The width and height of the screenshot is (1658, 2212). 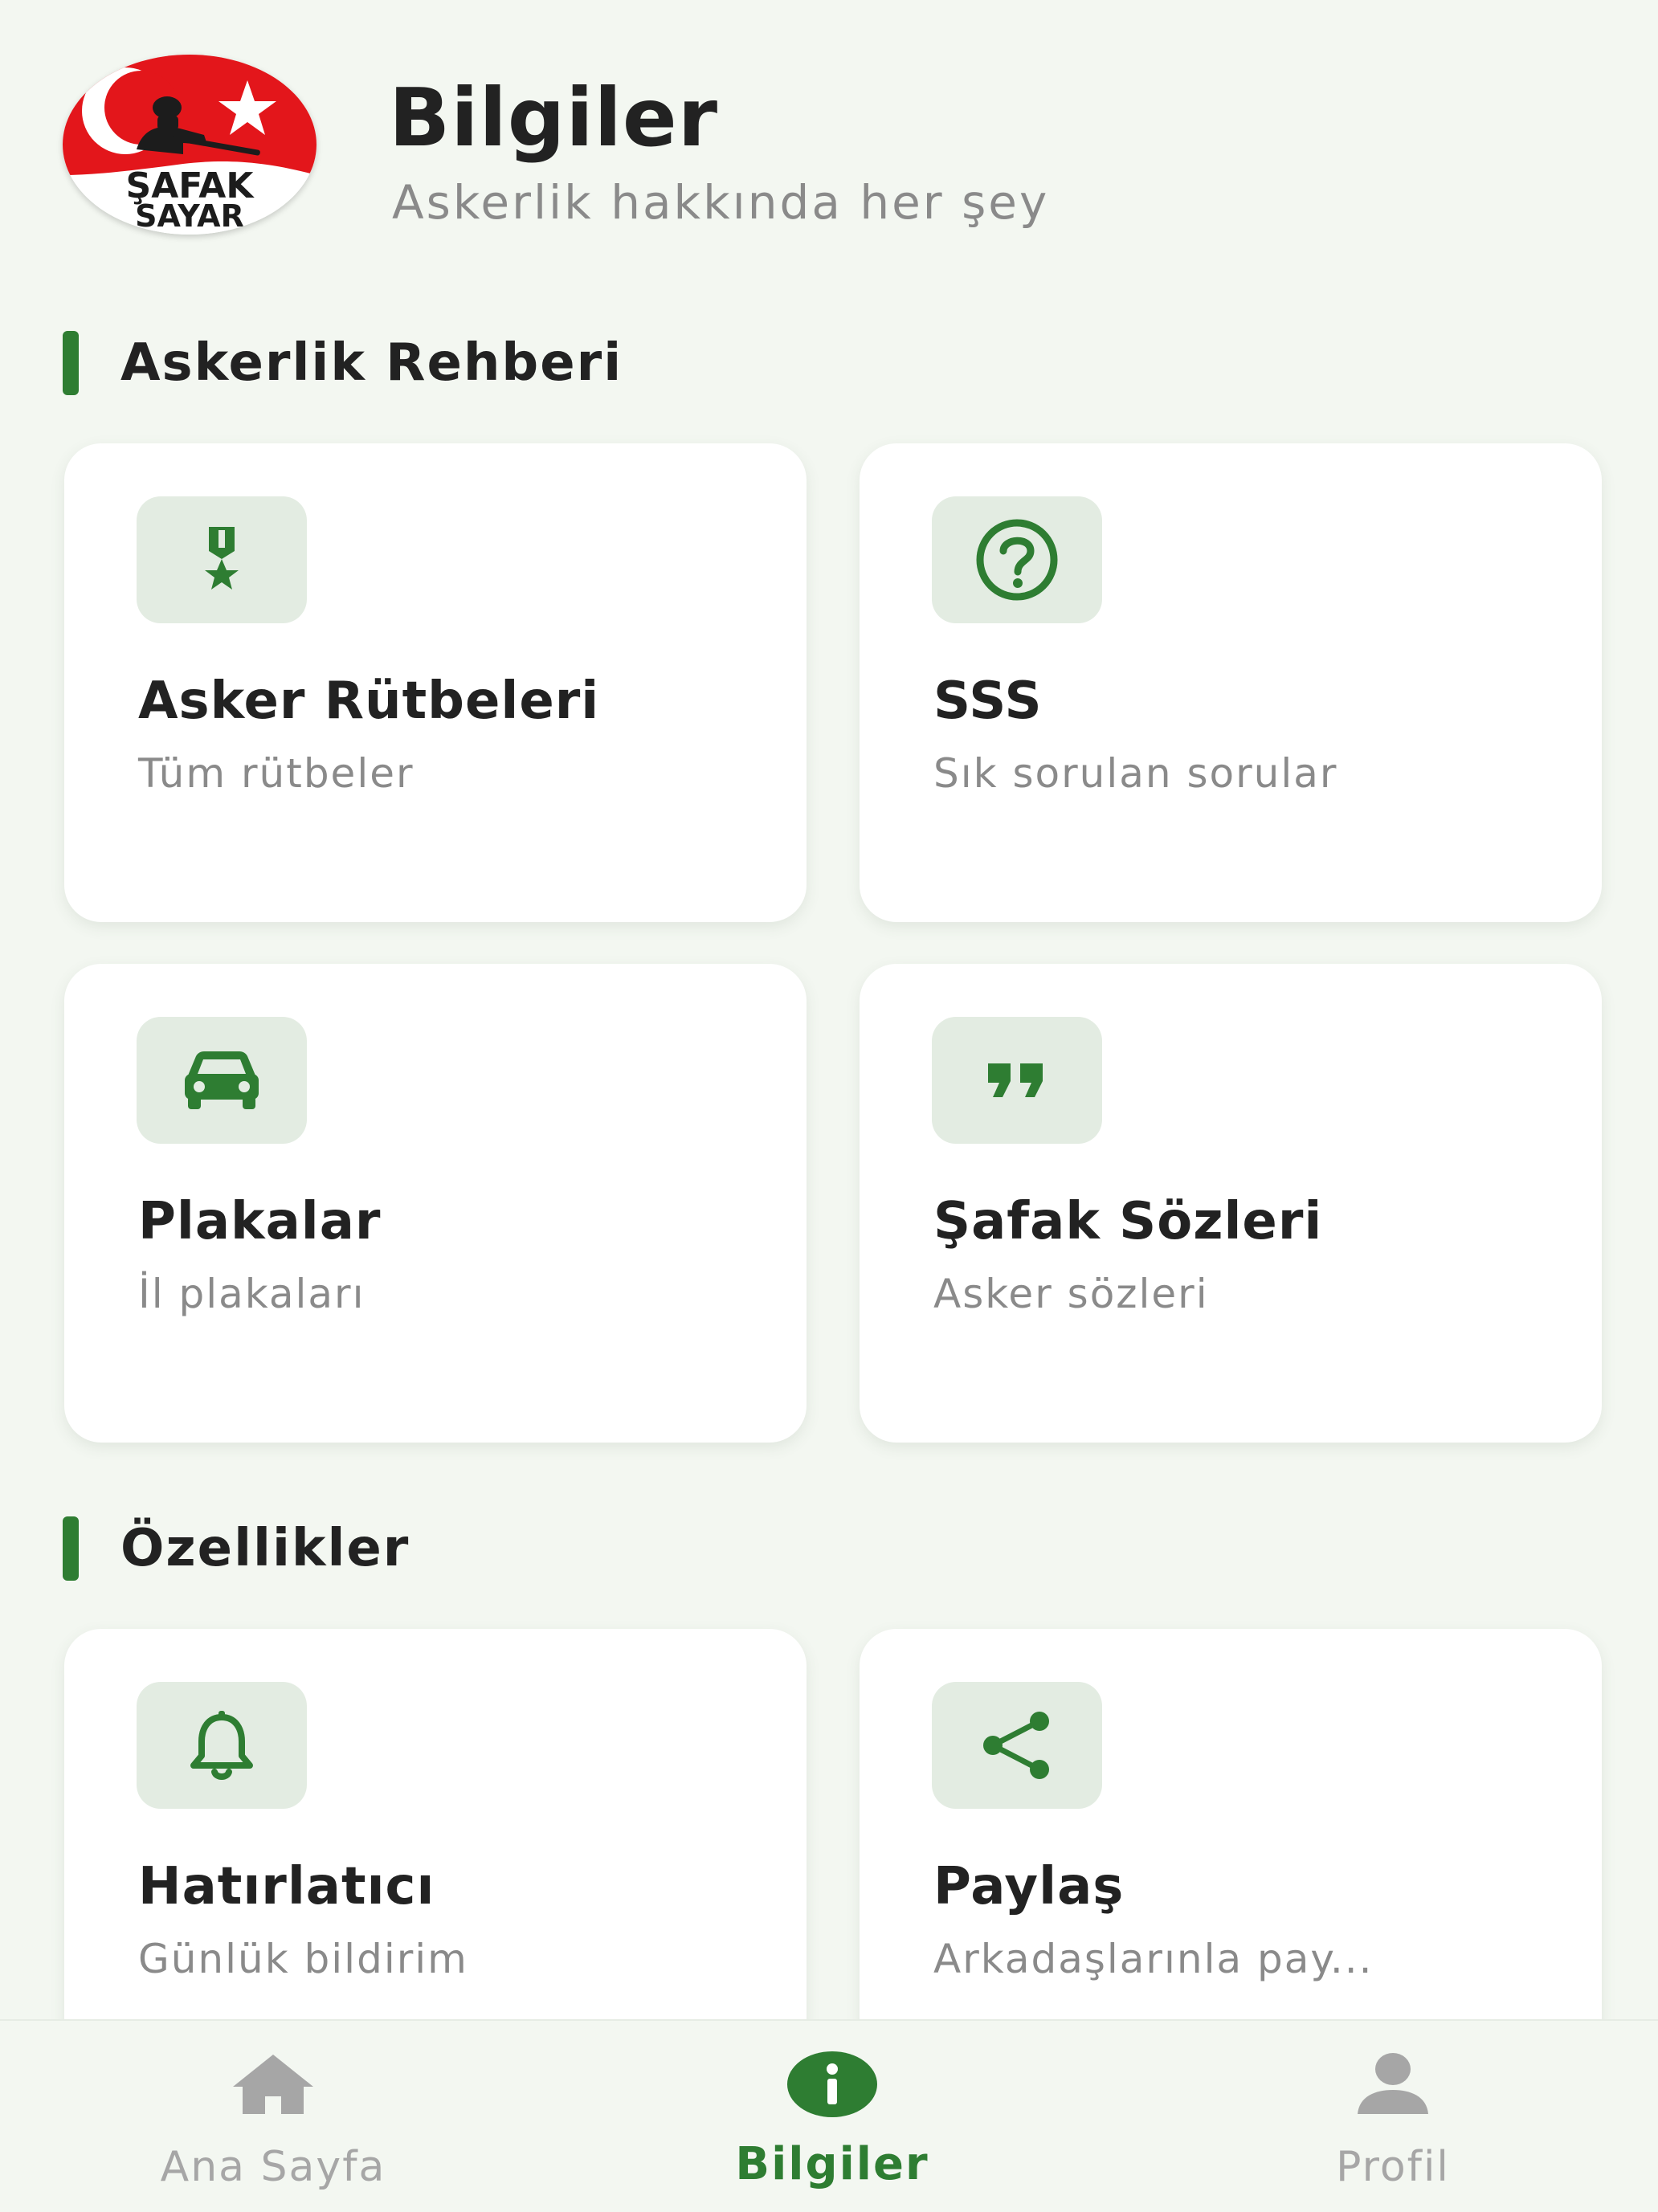 I want to click on nav-label: Profil, so click(x=1393, y=2167).